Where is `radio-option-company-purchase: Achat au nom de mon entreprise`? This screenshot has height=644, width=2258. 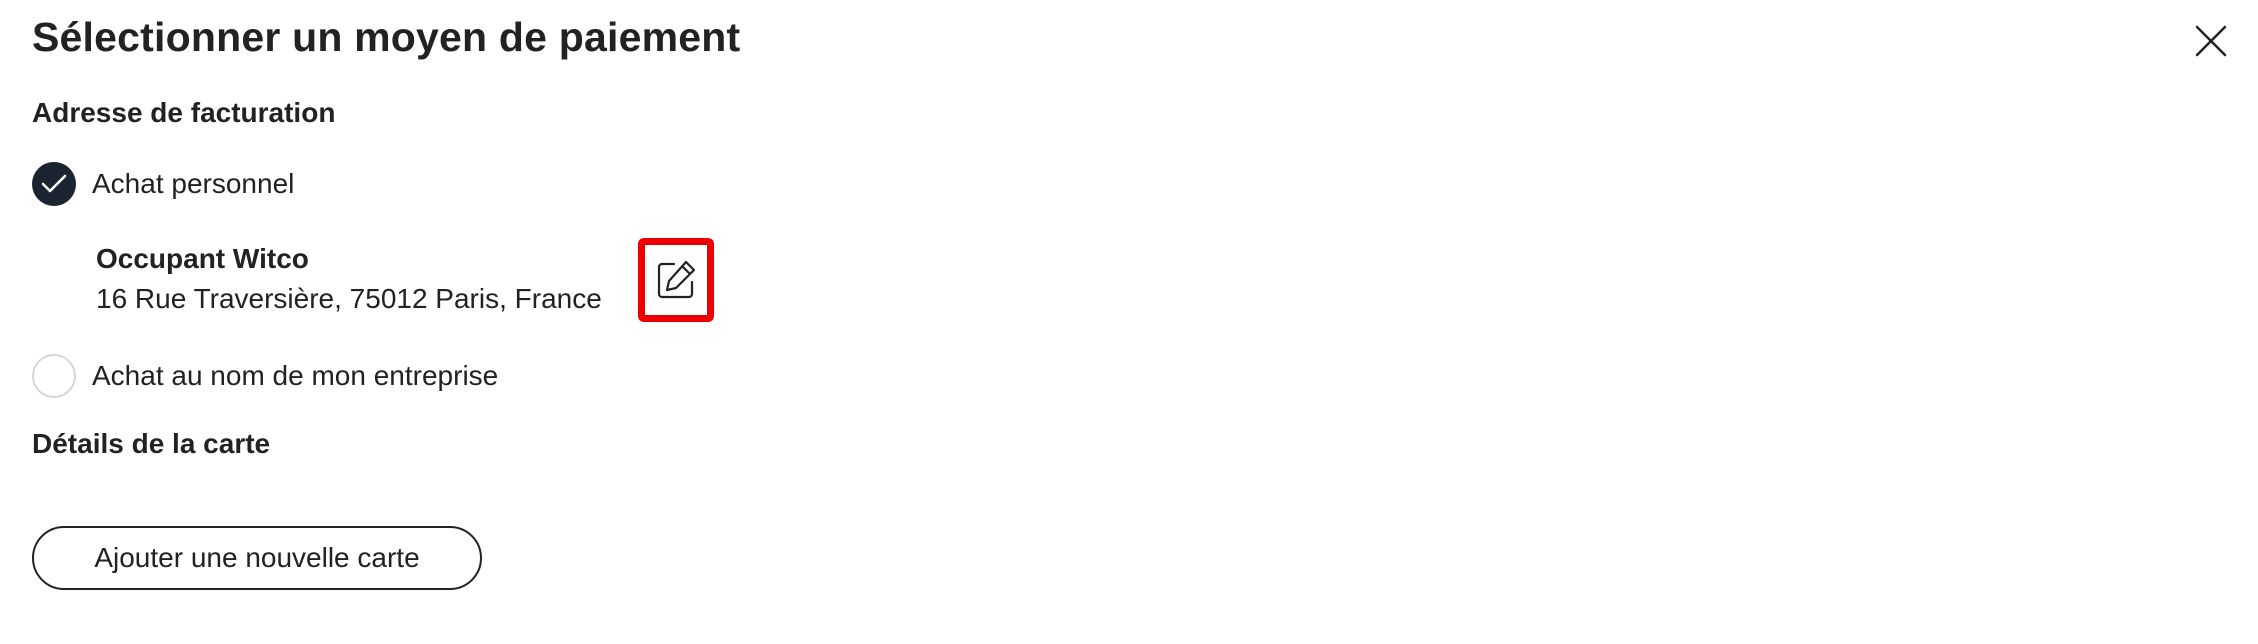 radio-option-company-purchase: Achat au nom de mon entreprise is located at coordinates (265, 376).